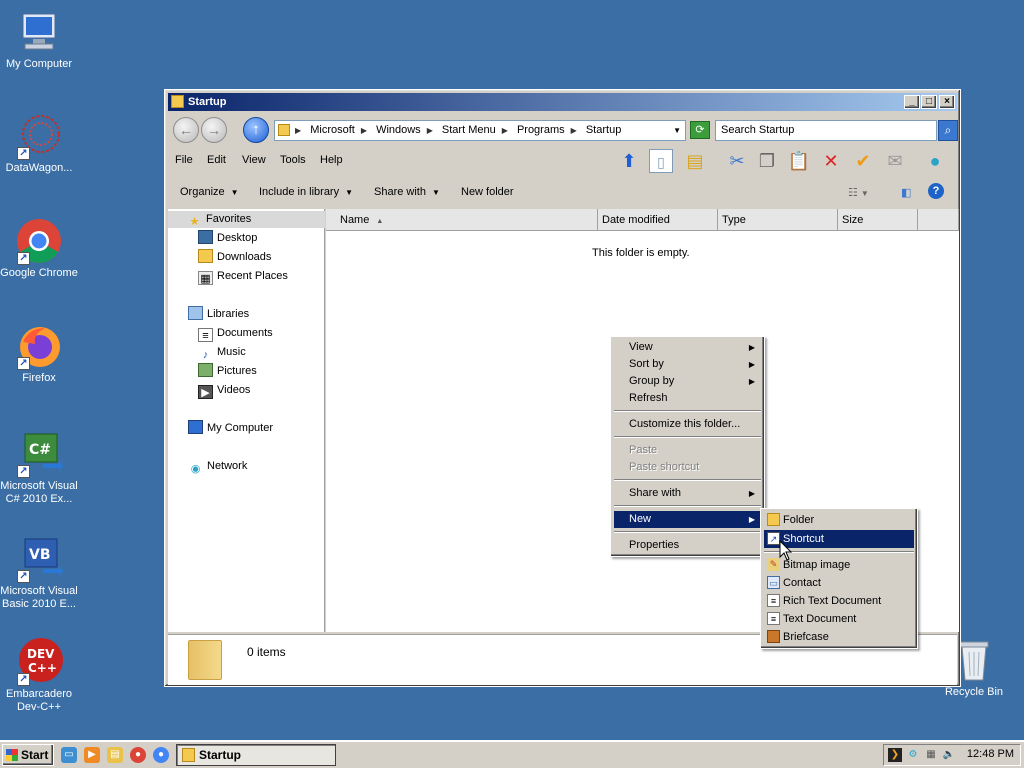 Image resolution: width=1024 pixels, height=768 pixels. I want to click on ctx-view: View ▶, so click(687, 347).